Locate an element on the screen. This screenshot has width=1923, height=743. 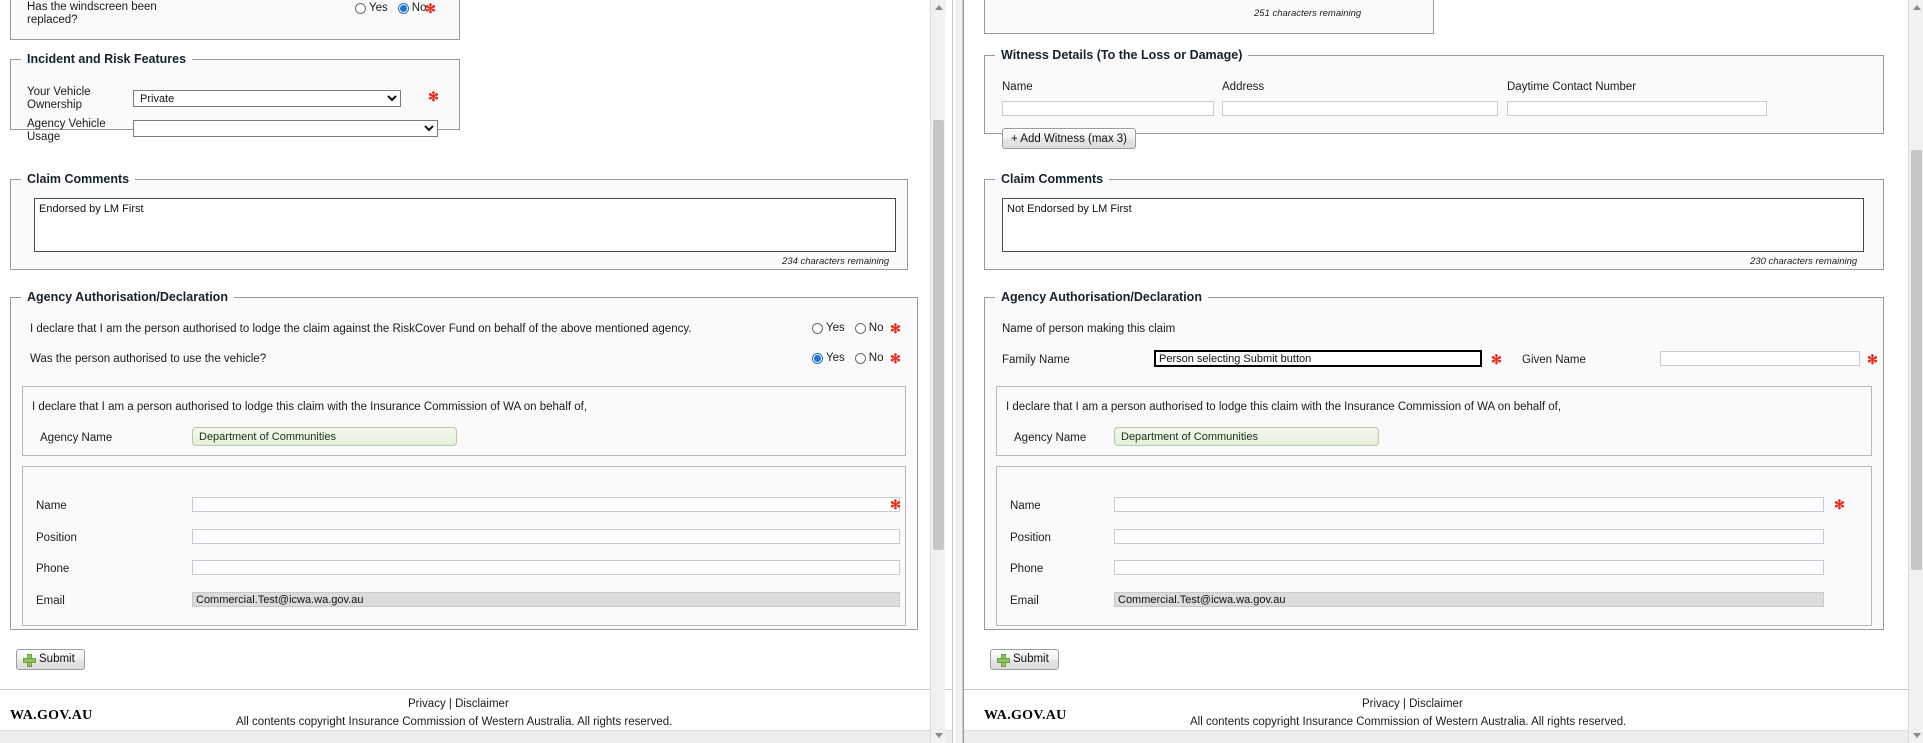
right-phone-input is located at coordinates (1469, 567).